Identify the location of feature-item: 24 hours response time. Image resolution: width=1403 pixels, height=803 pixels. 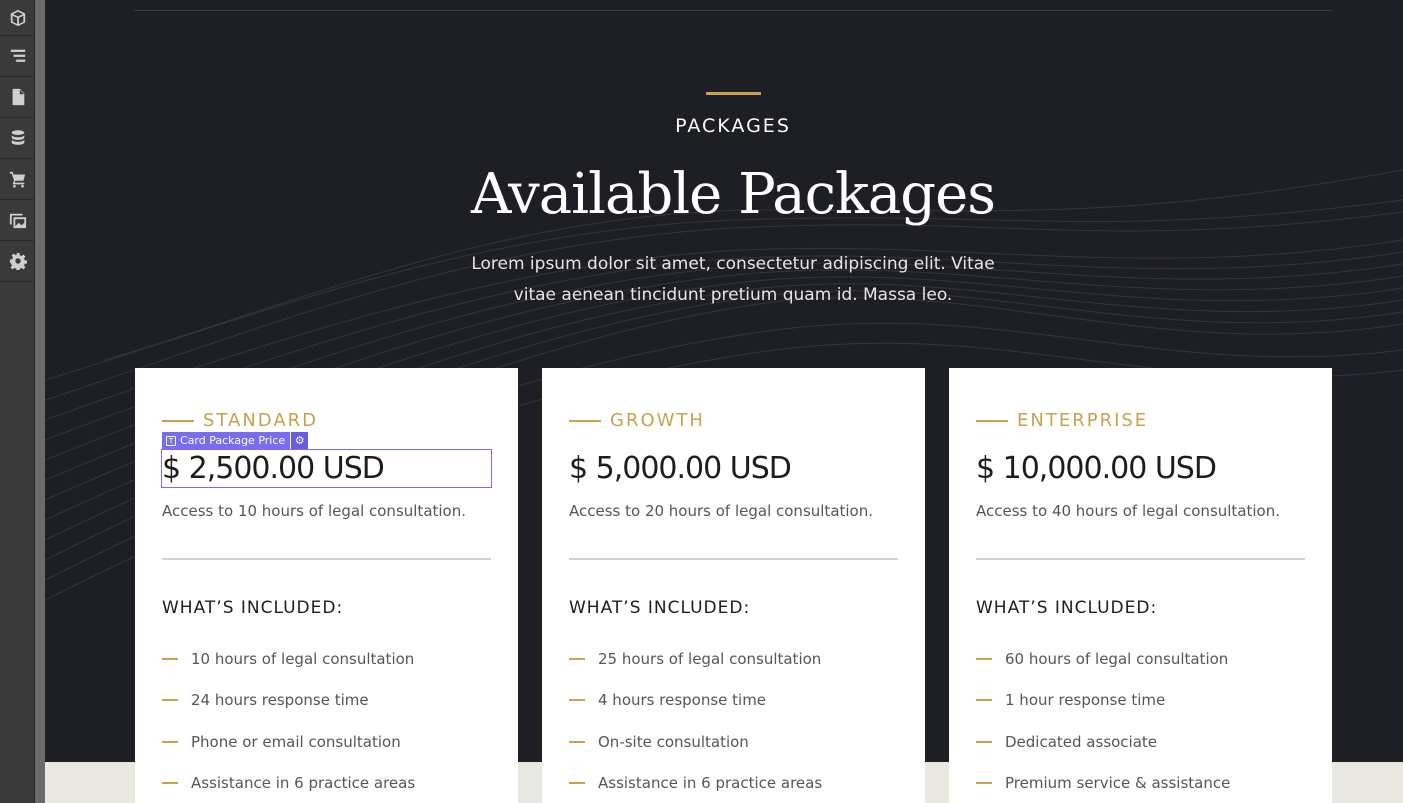
(288, 701).